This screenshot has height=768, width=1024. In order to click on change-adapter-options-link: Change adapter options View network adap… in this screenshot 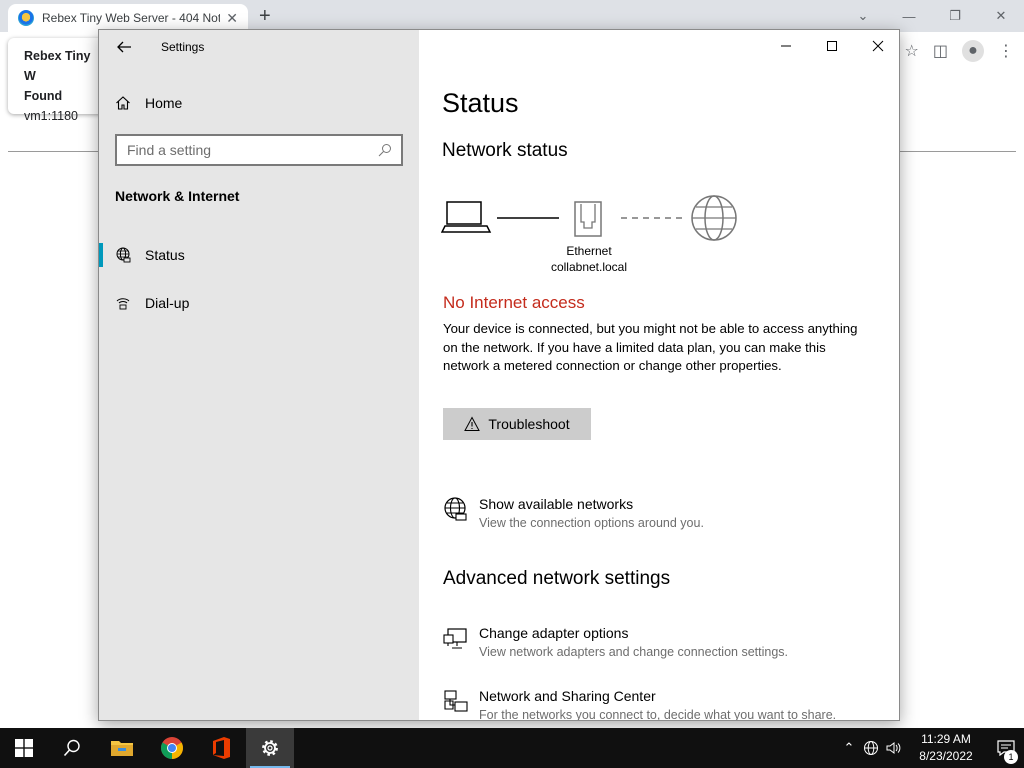, I will do `click(615, 643)`.